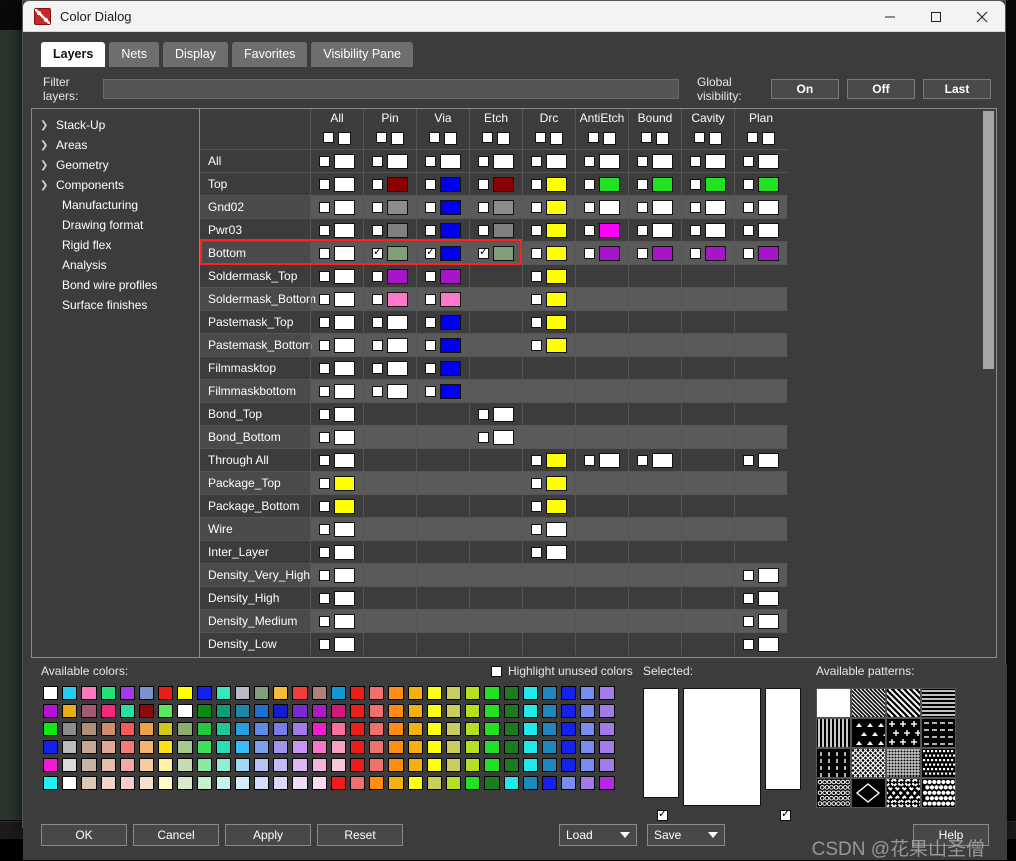 Image resolution: width=1016 pixels, height=861 pixels. Describe the element at coordinates (988, 240) in the screenshot. I see `table-scrollbar-thumb` at that location.